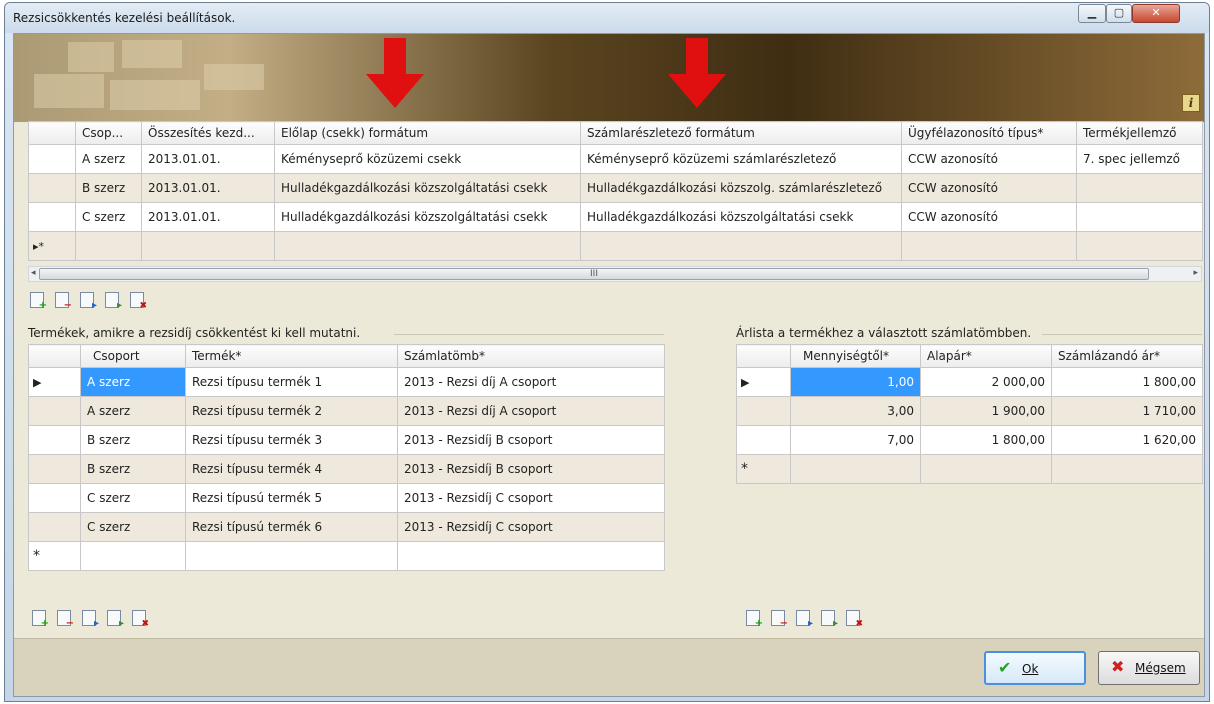  I want to click on cell-szamlareszletezo, so click(741, 246).